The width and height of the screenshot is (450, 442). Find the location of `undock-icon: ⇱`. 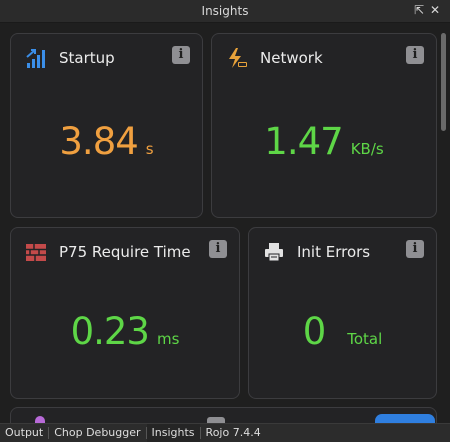

undock-icon: ⇱ is located at coordinates (419, 10).